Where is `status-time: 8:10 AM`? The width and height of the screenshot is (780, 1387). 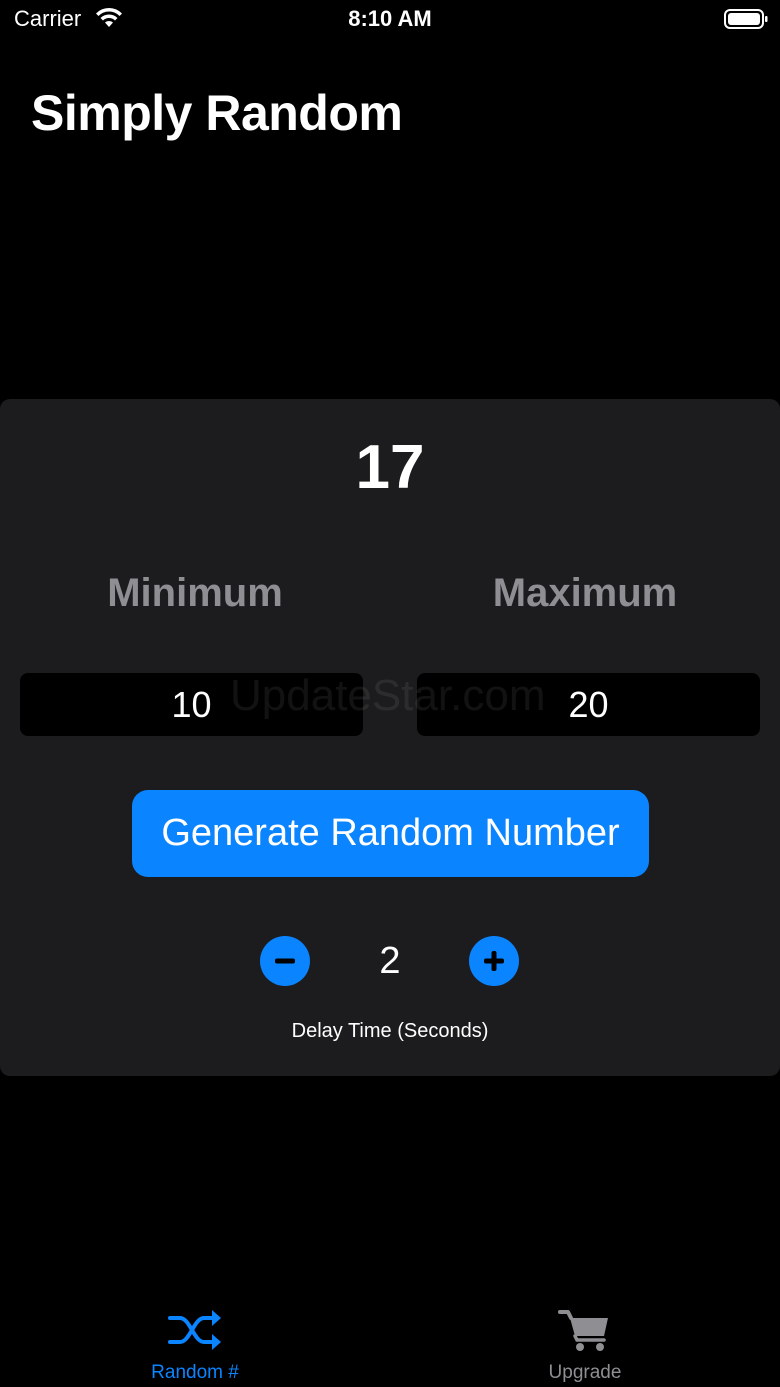 status-time: 8:10 AM is located at coordinates (390, 18).